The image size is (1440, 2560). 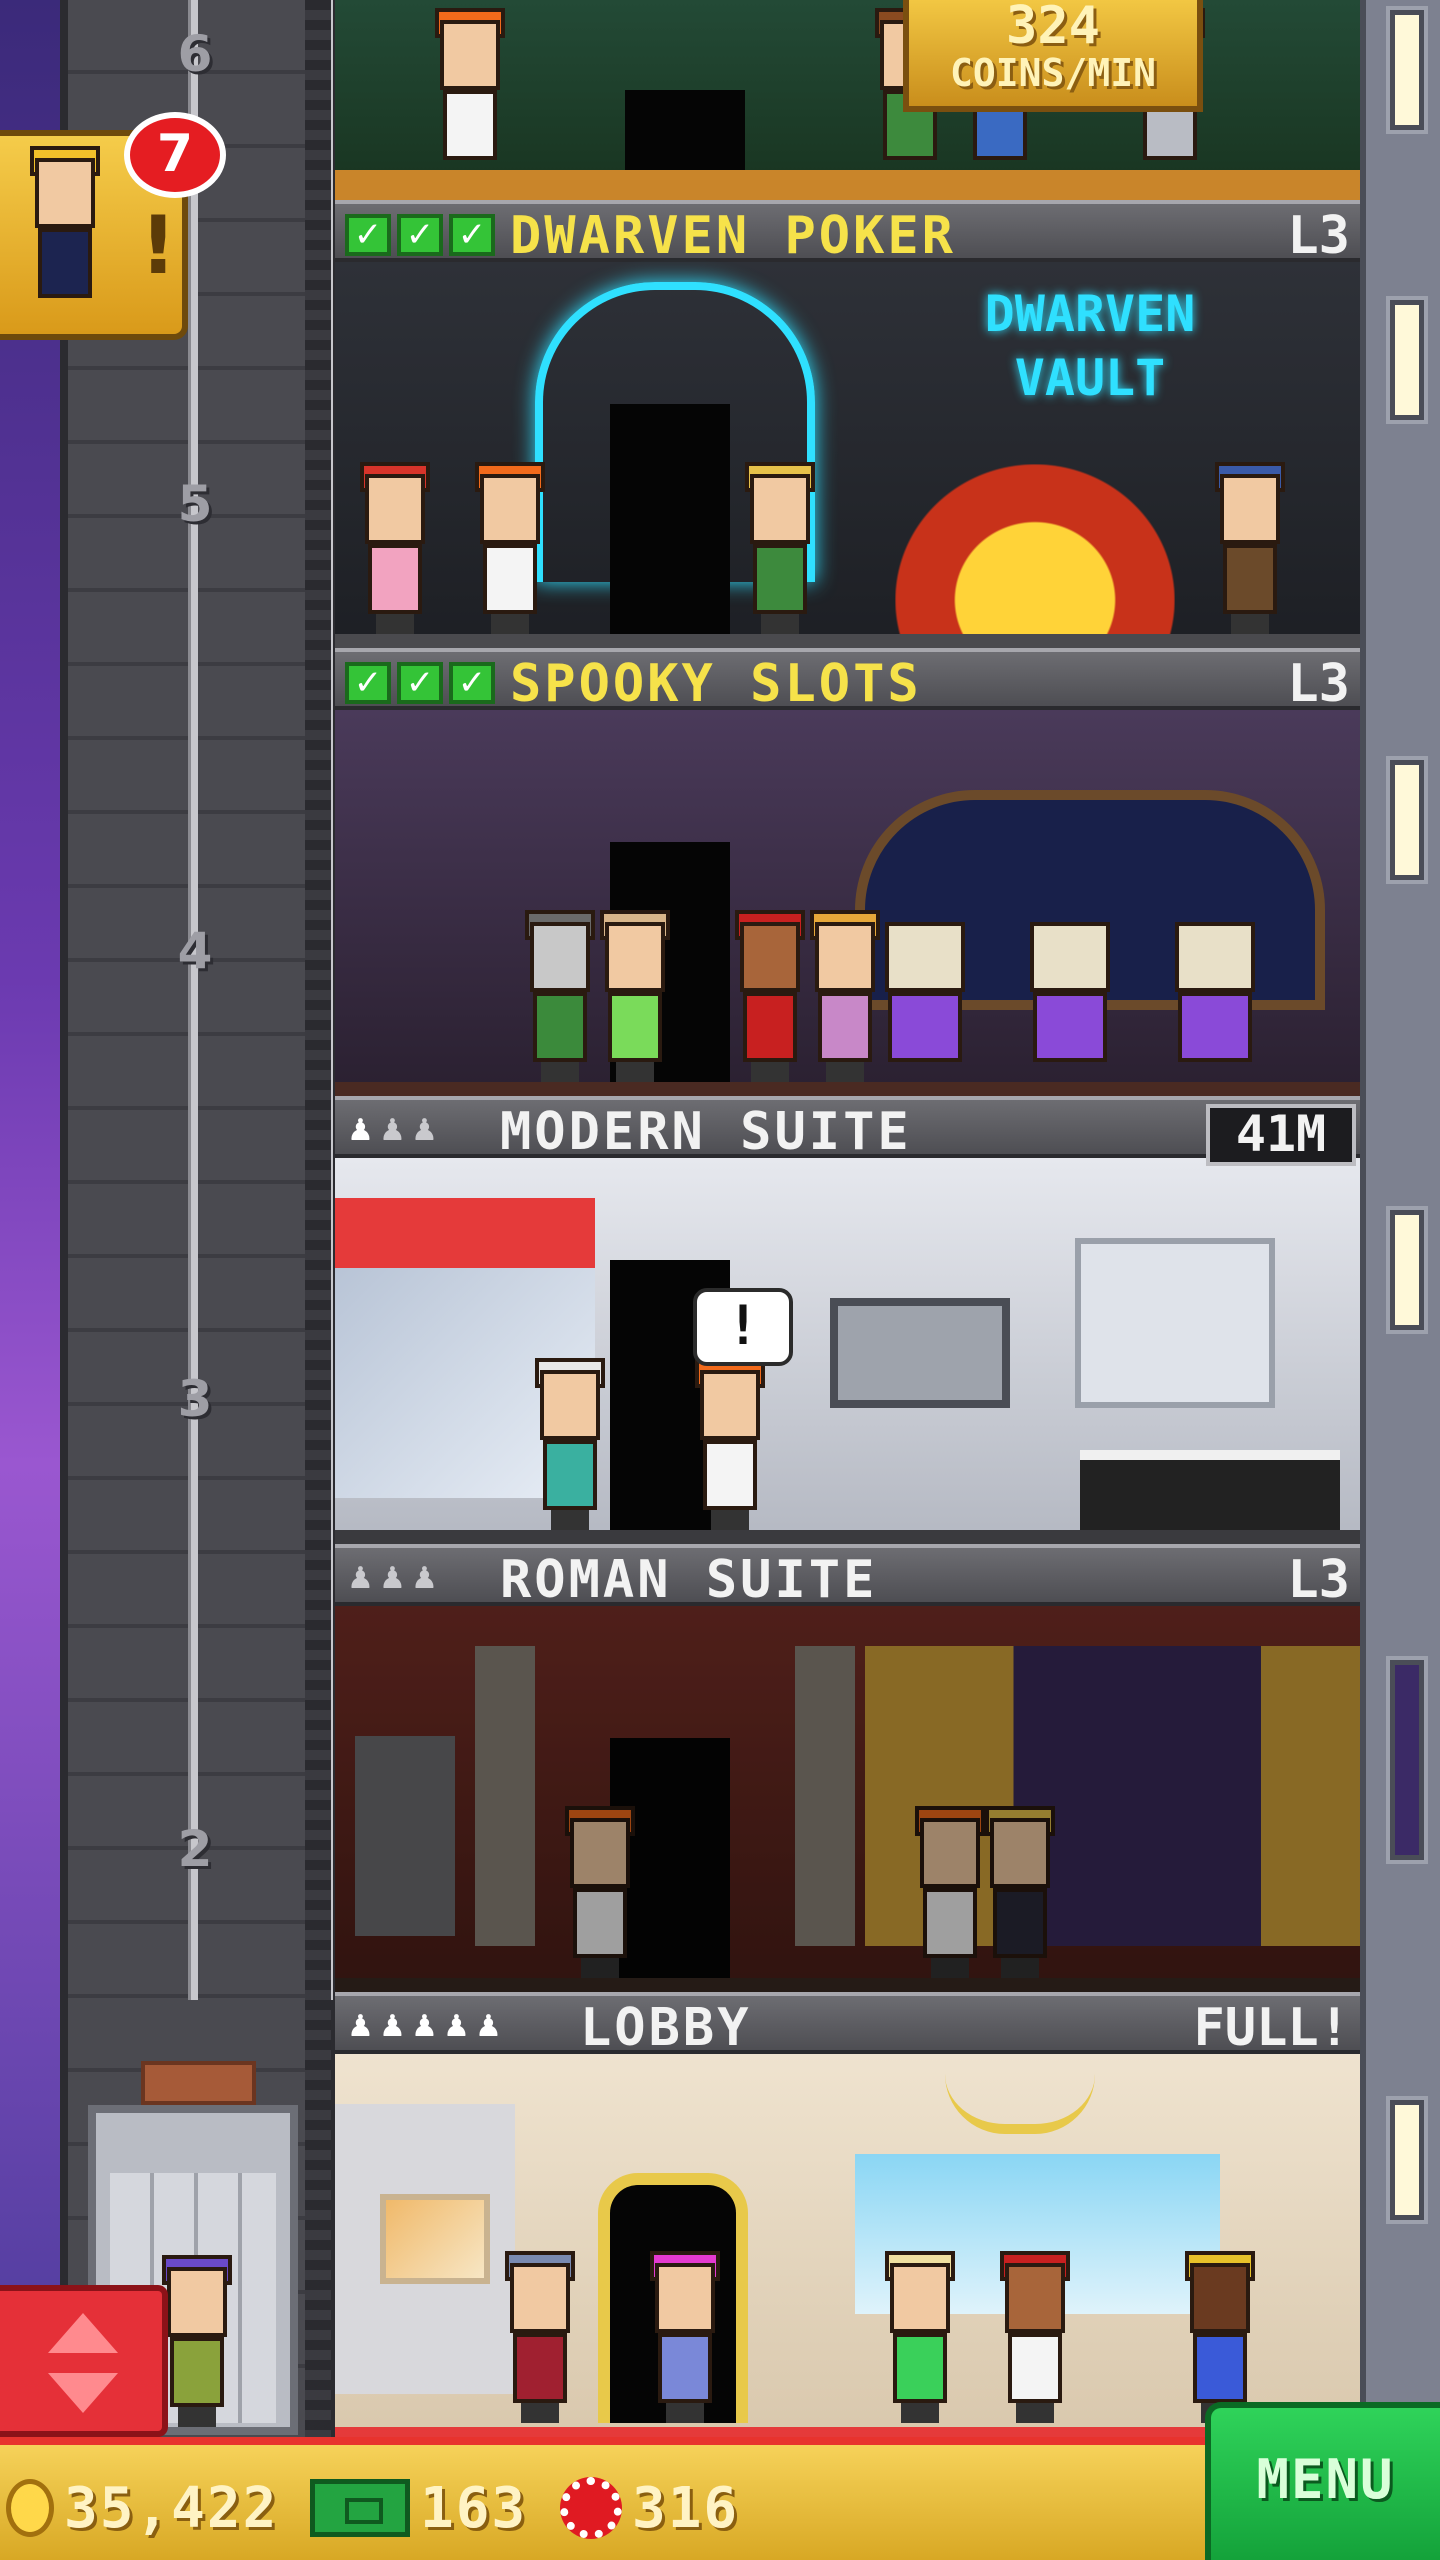 I want to click on red-wall-panel, so click(x=465, y=1233).